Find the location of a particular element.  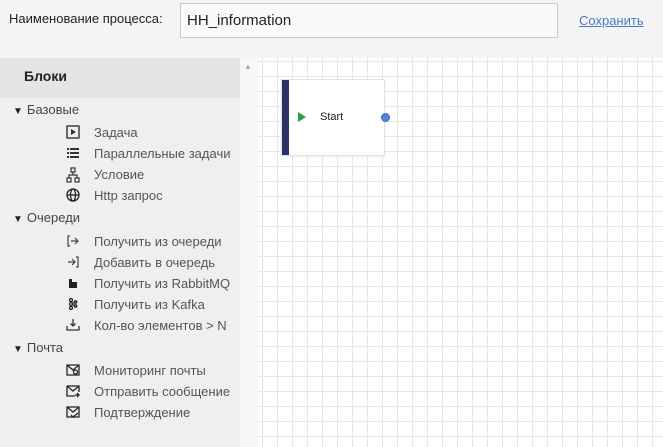

block-item-get-from-rabbitmq: Получить из RabbitMQ is located at coordinates (148, 283).